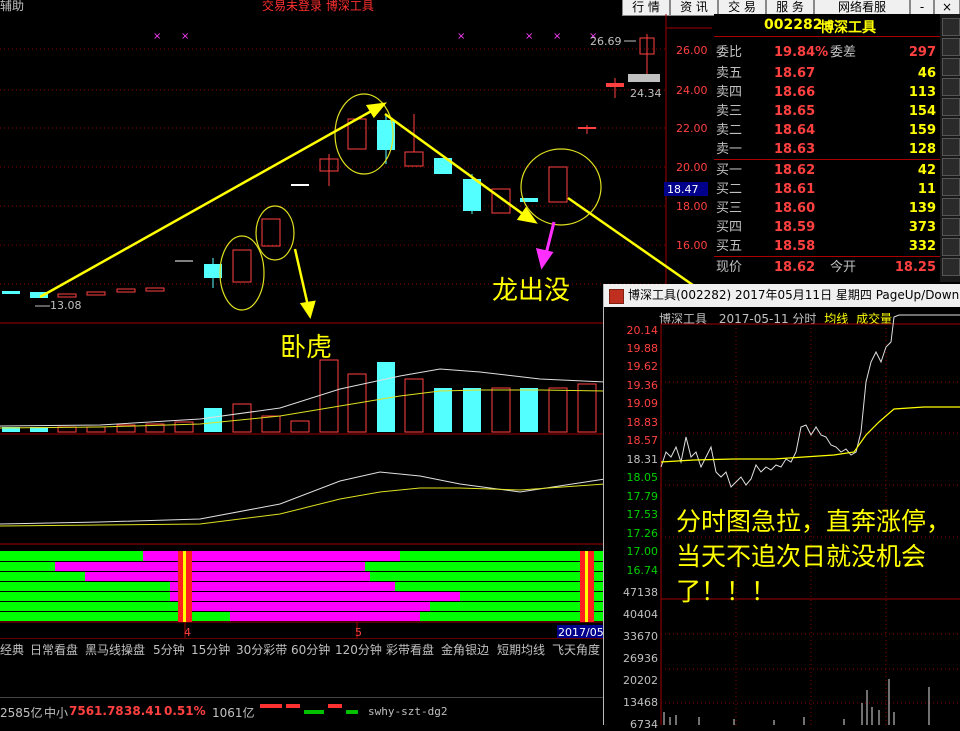 Image resolution: width=960 pixels, height=731 pixels. What do you see at coordinates (642, 348) in the screenshot?
I see `axis-price: 19.88` at bounding box center [642, 348].